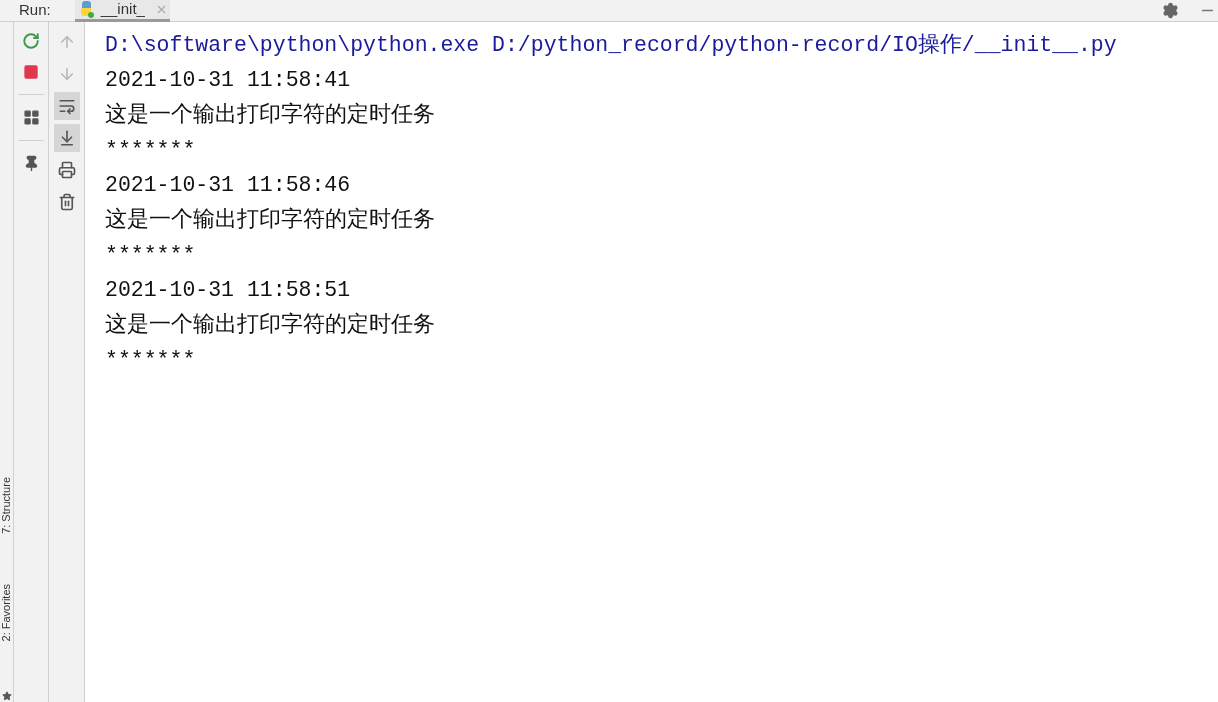 Image resolution: width=1218 pixels, height=702 pixels. Describe the element at coordinates (66, 170) in the screenshot. I see `print-icon` at that location.